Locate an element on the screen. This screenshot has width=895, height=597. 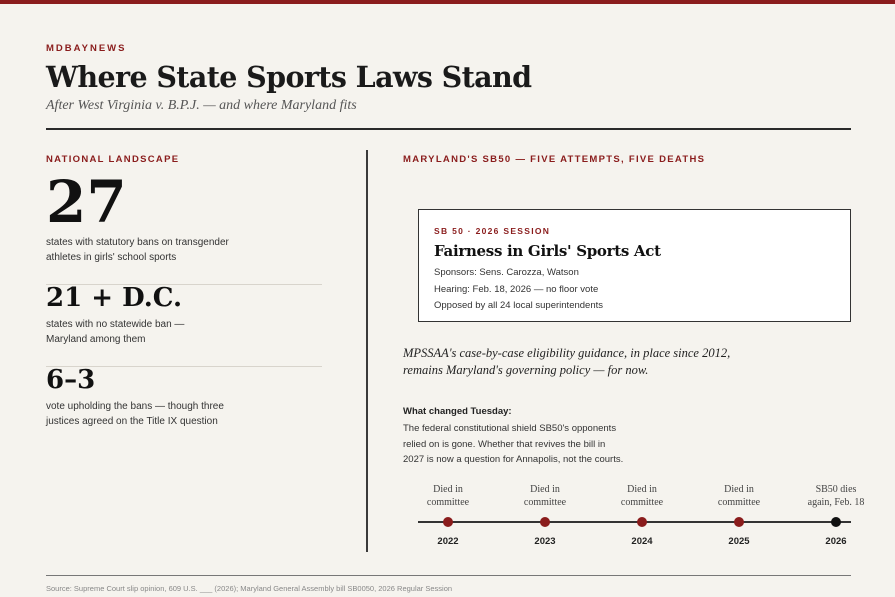
what-changed-heading: What changed Tuesday: is located at coordinates (457, 411).